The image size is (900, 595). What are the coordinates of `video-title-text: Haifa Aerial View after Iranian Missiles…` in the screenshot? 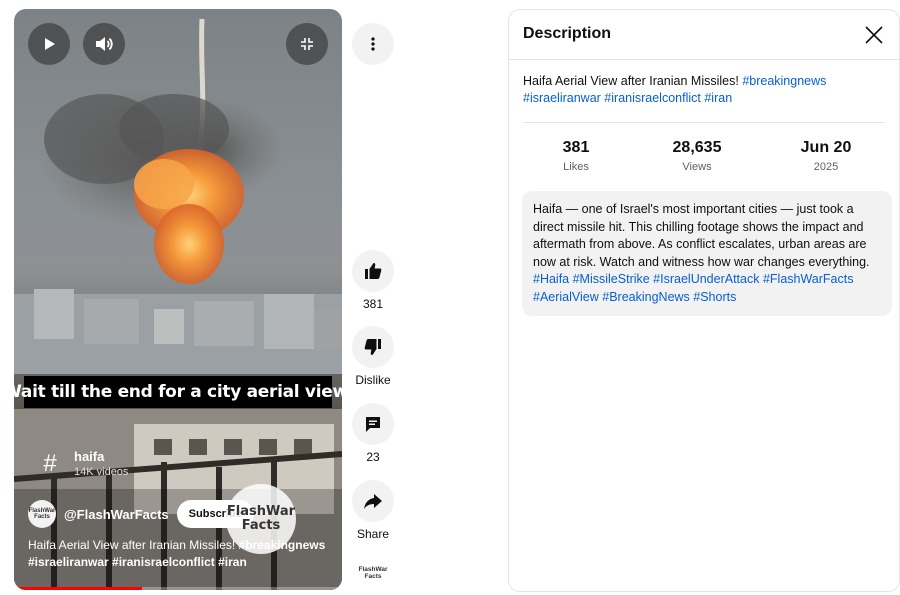 It's located at (133, 545).